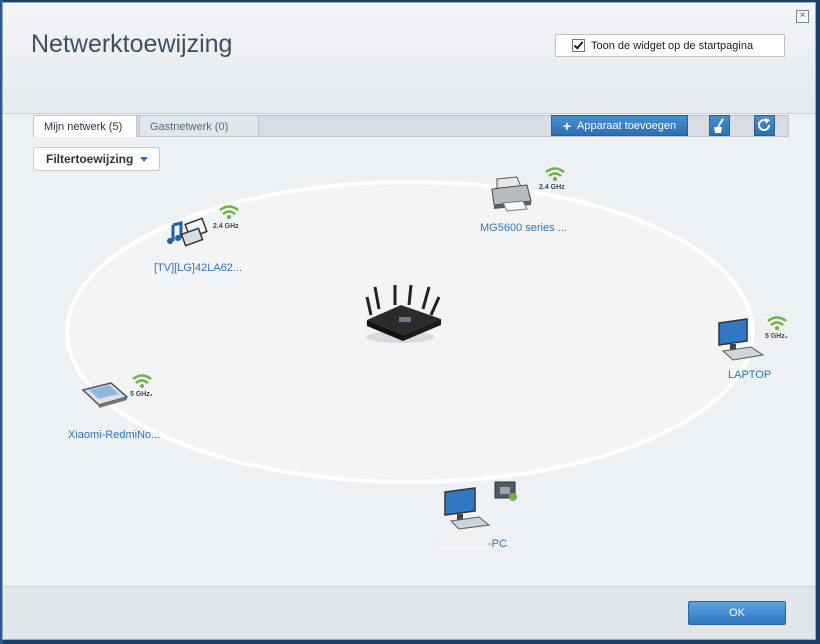 The image size is (820, 644). What do you see at coordinates (627, 125) in the screenshot?
I see `add-device-label: Apparaat toevoegen` at bounding box center [627, 125].